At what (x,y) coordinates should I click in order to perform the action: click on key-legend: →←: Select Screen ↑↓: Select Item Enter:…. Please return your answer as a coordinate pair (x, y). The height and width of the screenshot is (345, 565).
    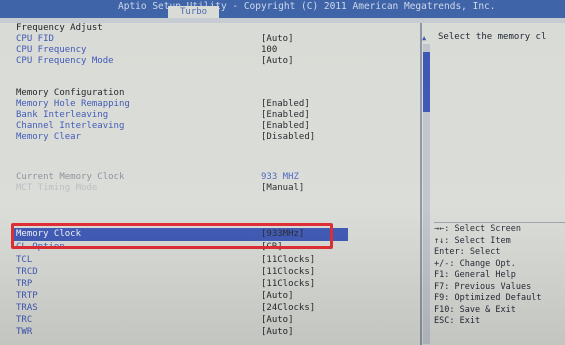
    Looking at the image, I should click on (499, 276).